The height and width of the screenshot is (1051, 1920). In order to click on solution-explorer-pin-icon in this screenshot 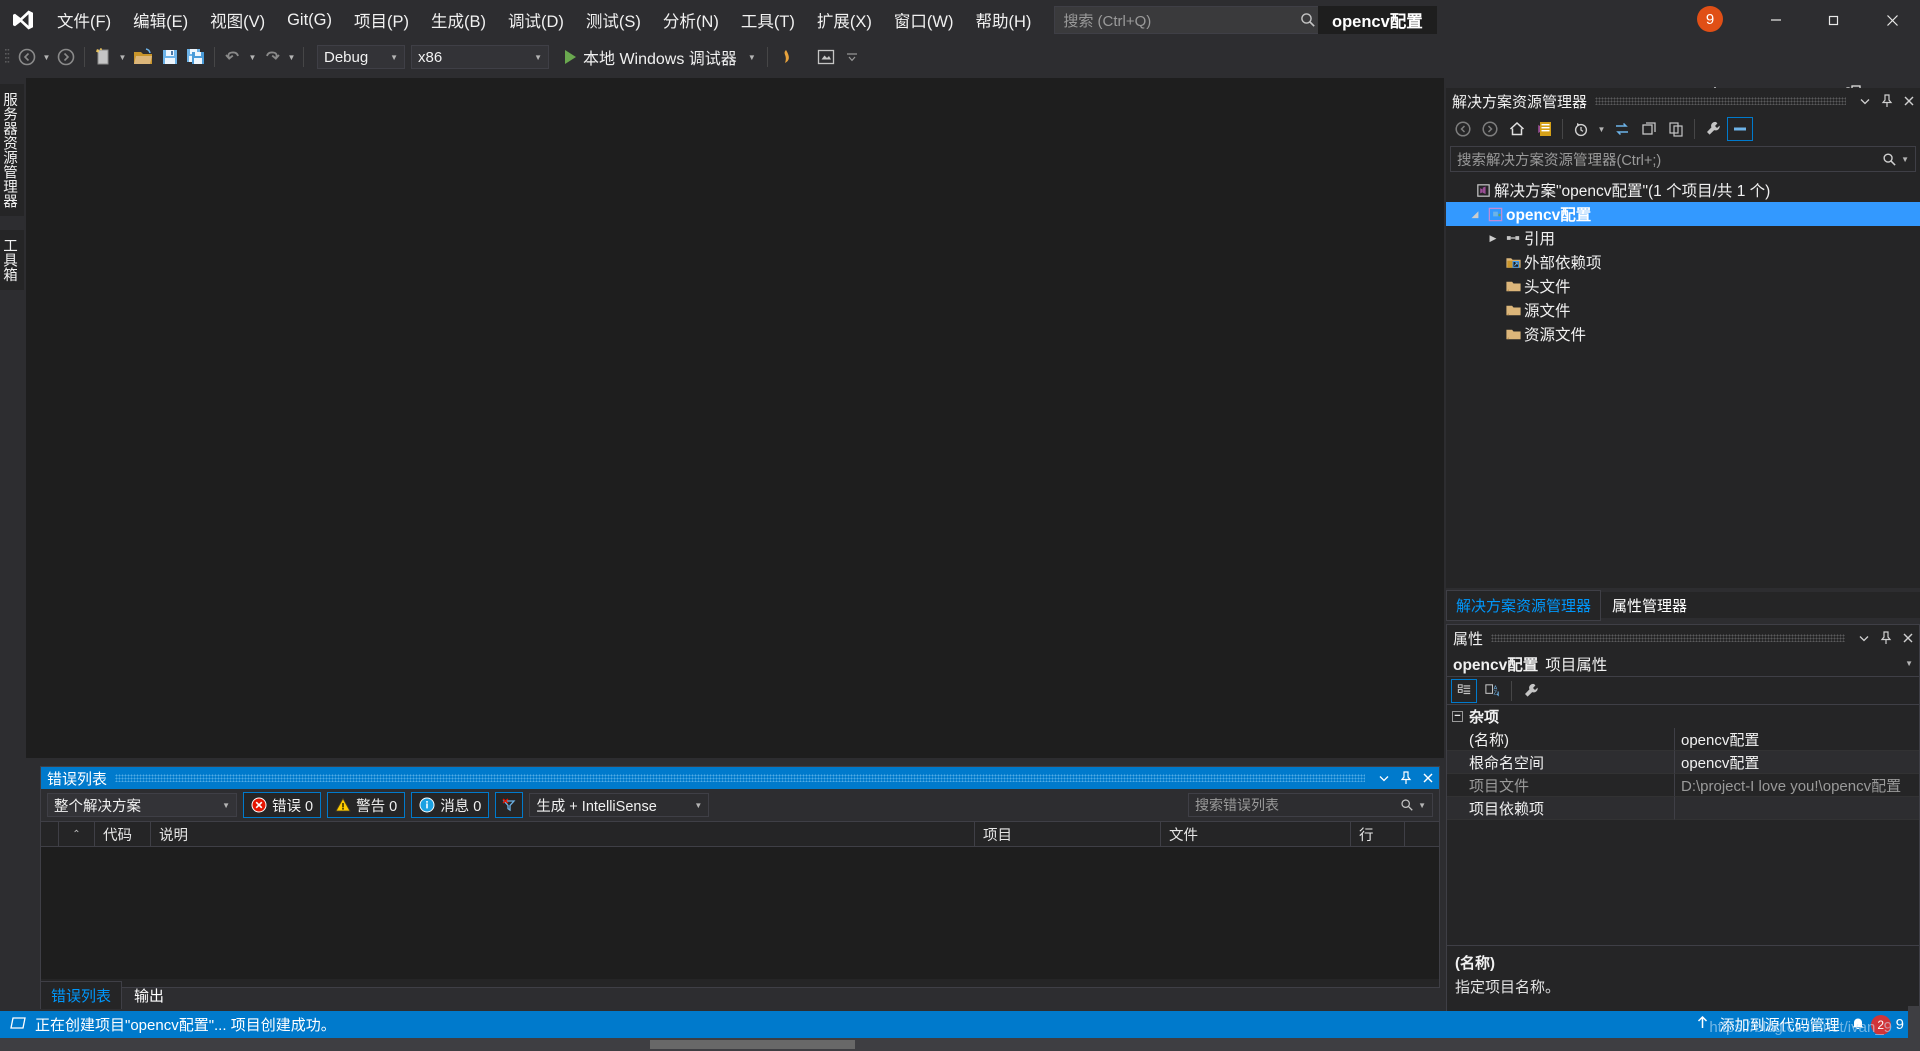, I will do `click(1887, 101)`.